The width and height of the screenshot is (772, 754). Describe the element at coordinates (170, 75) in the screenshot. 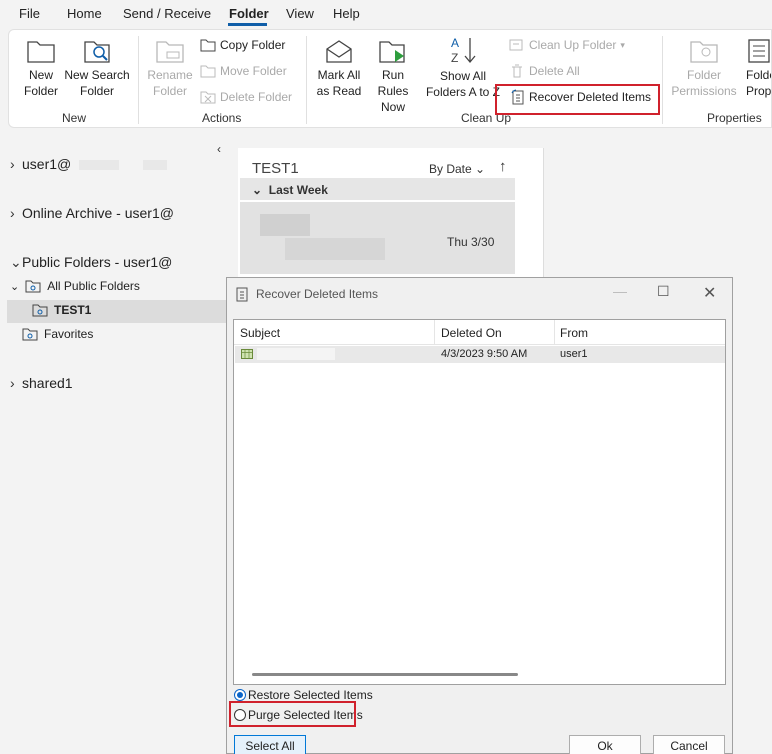

I see `rename-folder-label-1: Rename` at that location.